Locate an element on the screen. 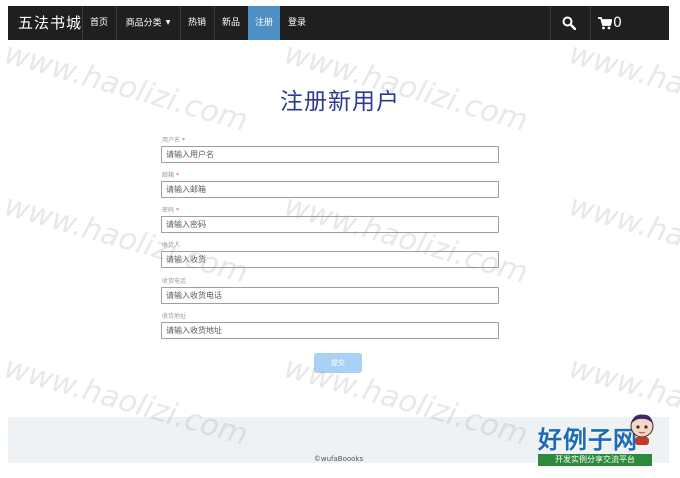 This screenshot has width=680, height=478. phone-label: 收货电话 is located at coordinates (174, 280).